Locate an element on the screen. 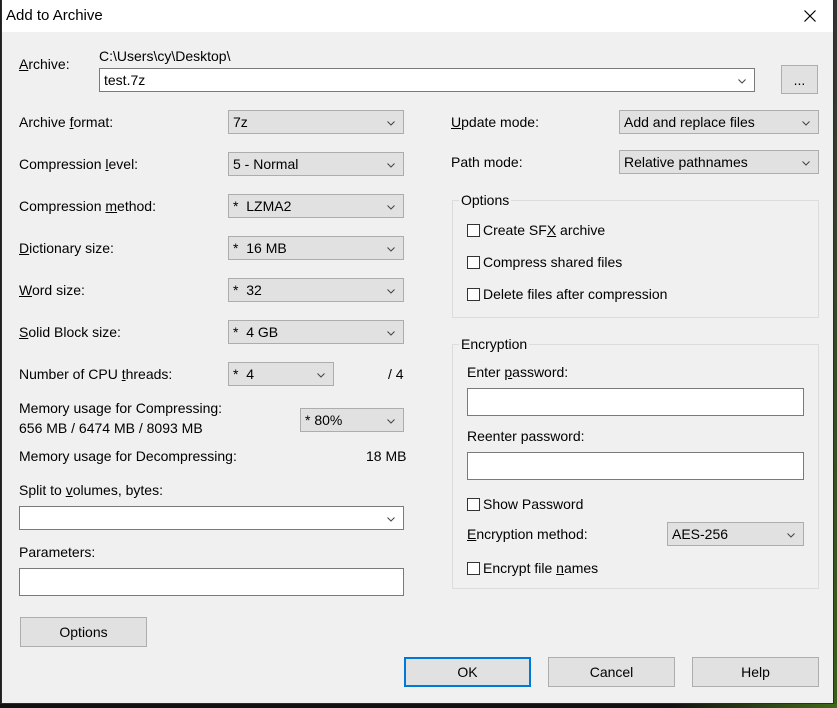 The image size is (837, 708). close-icon is located at coordinates (810, 16).